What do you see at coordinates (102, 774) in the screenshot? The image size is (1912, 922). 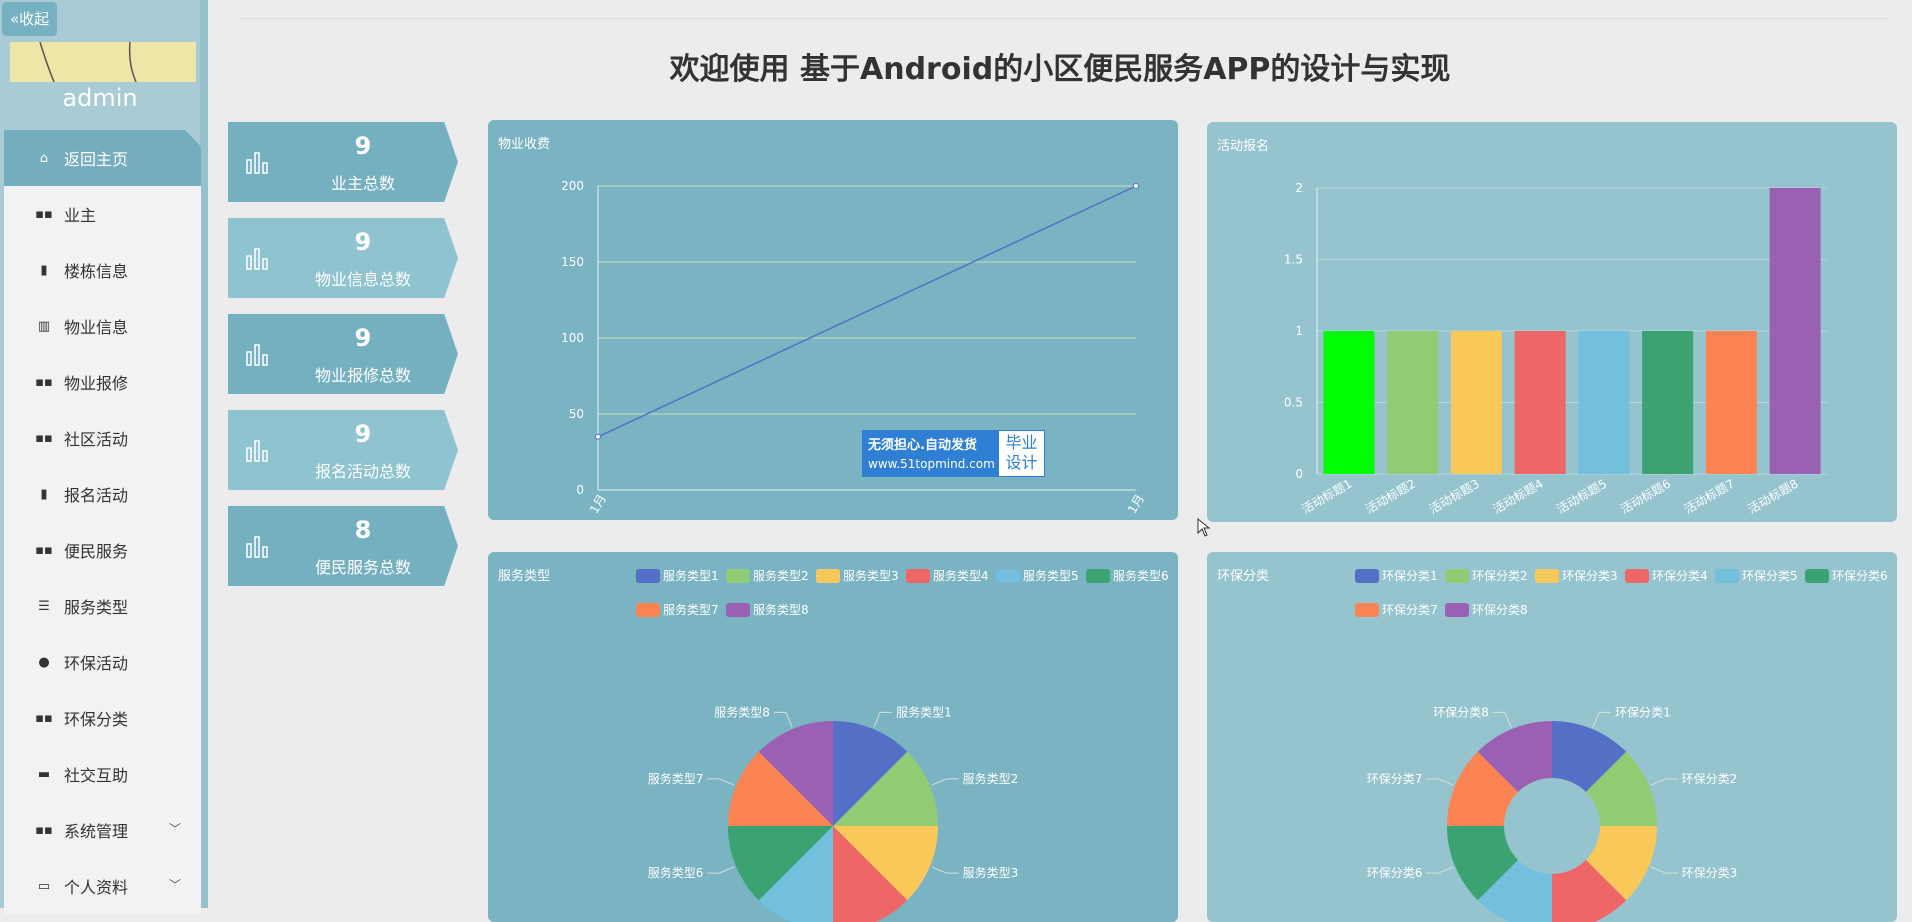 I see `sidebar-item-12: ▬ 社交互助` at bounding box center [102, 774].